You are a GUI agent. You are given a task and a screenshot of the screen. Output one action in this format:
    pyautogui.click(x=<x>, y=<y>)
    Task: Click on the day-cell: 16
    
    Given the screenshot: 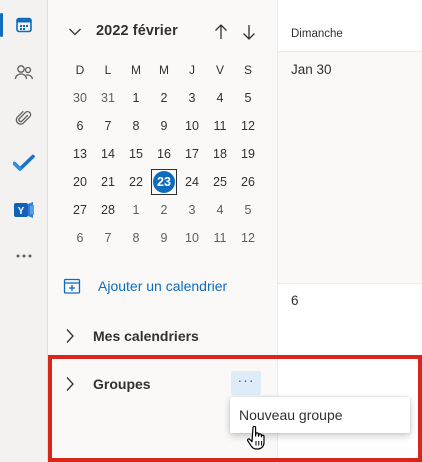 What is the action you would take?
    pyautogui.click(x=164, y=154)
    